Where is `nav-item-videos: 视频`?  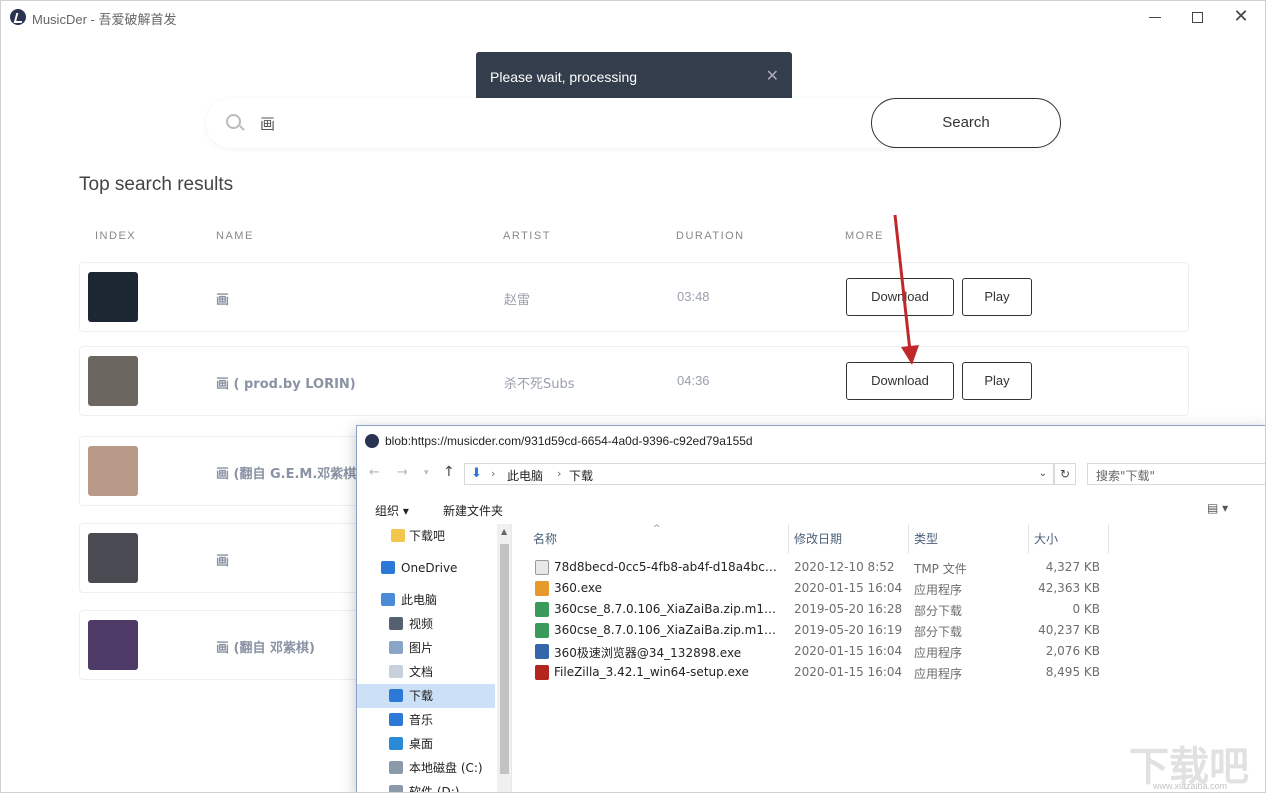
nav-item-videos: 视频 is located at coordinates (426, 624).